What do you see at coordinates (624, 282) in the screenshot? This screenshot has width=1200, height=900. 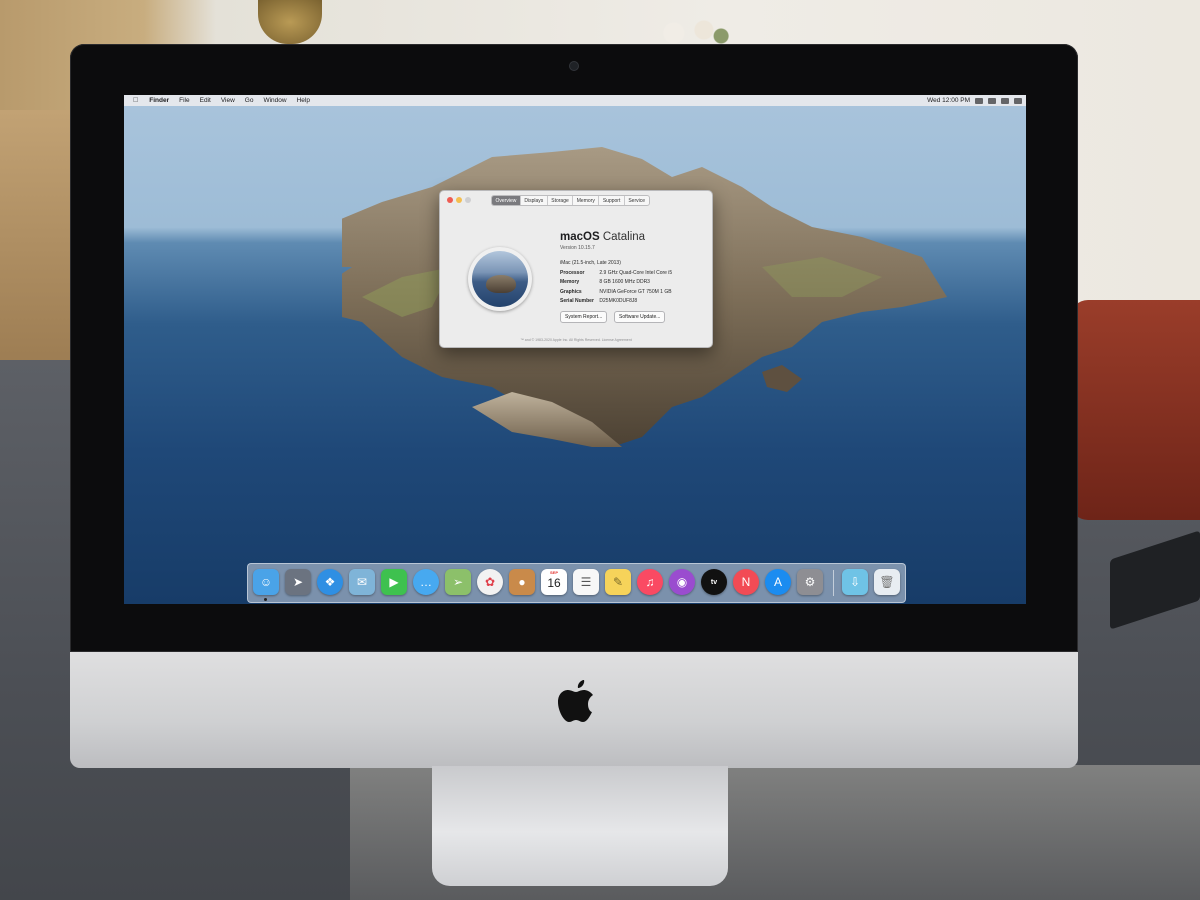 I see `spec-value: 8 GB 1600 MHz DDR3` at bounding box center [624, 282].